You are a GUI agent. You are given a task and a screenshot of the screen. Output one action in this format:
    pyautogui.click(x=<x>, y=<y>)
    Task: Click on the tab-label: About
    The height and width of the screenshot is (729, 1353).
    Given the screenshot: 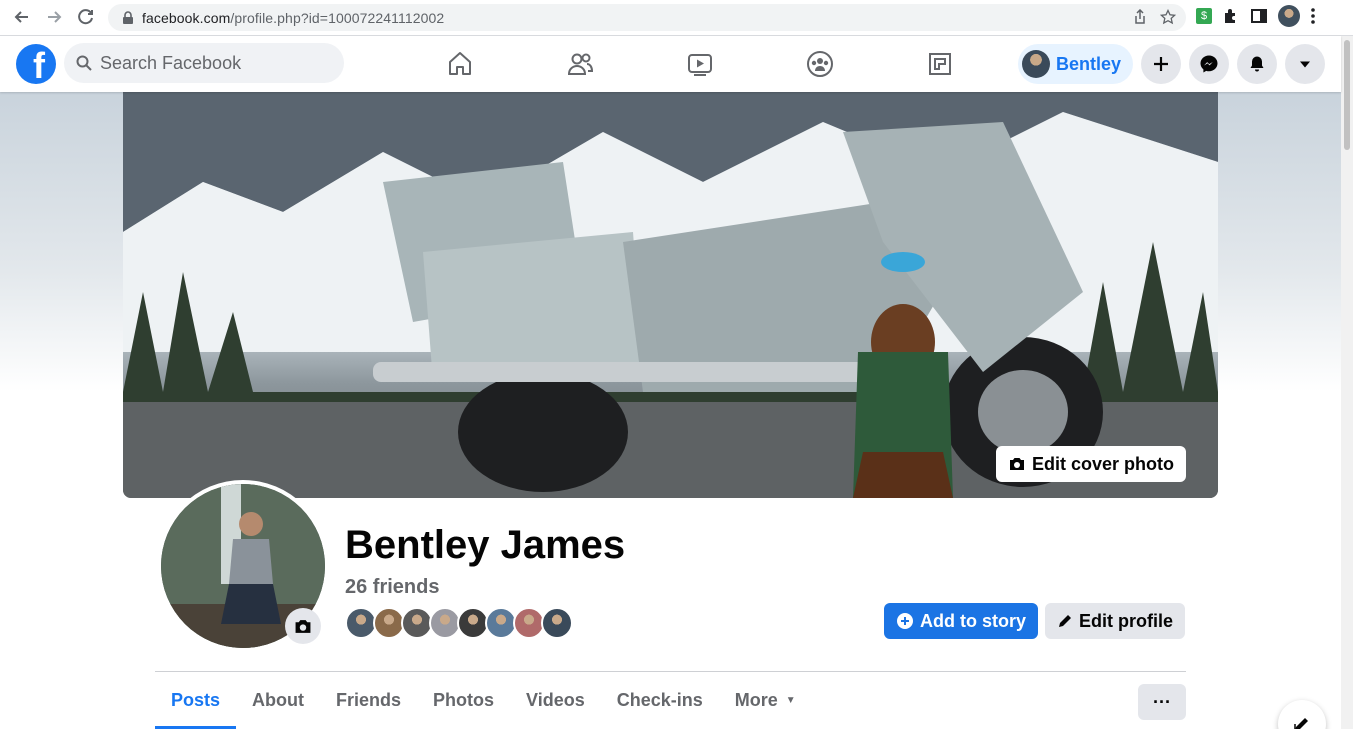 What is the action you would take?
    pyautogui.click(x=278, y=700)
    